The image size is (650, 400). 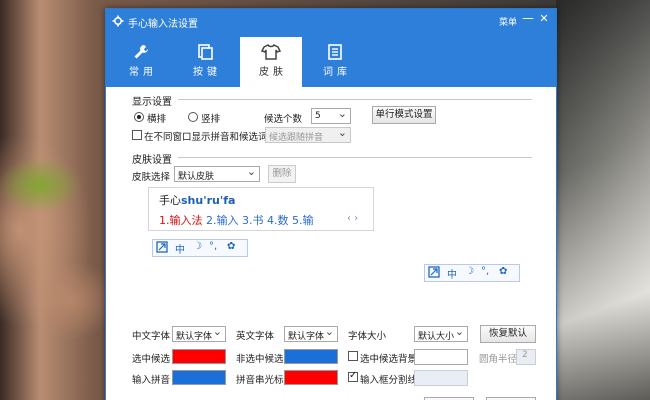 I want to click on candidate-item: 3.书, so click(x=253, y=220).